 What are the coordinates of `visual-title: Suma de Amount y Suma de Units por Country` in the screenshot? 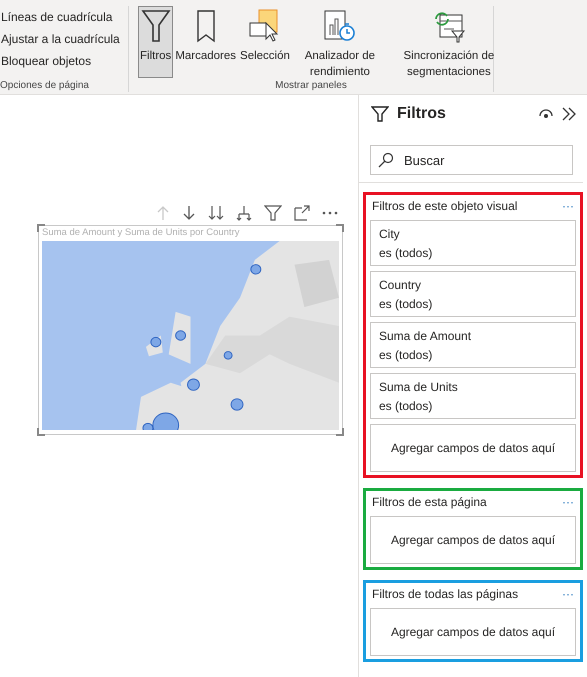 It's located at (141, 232).